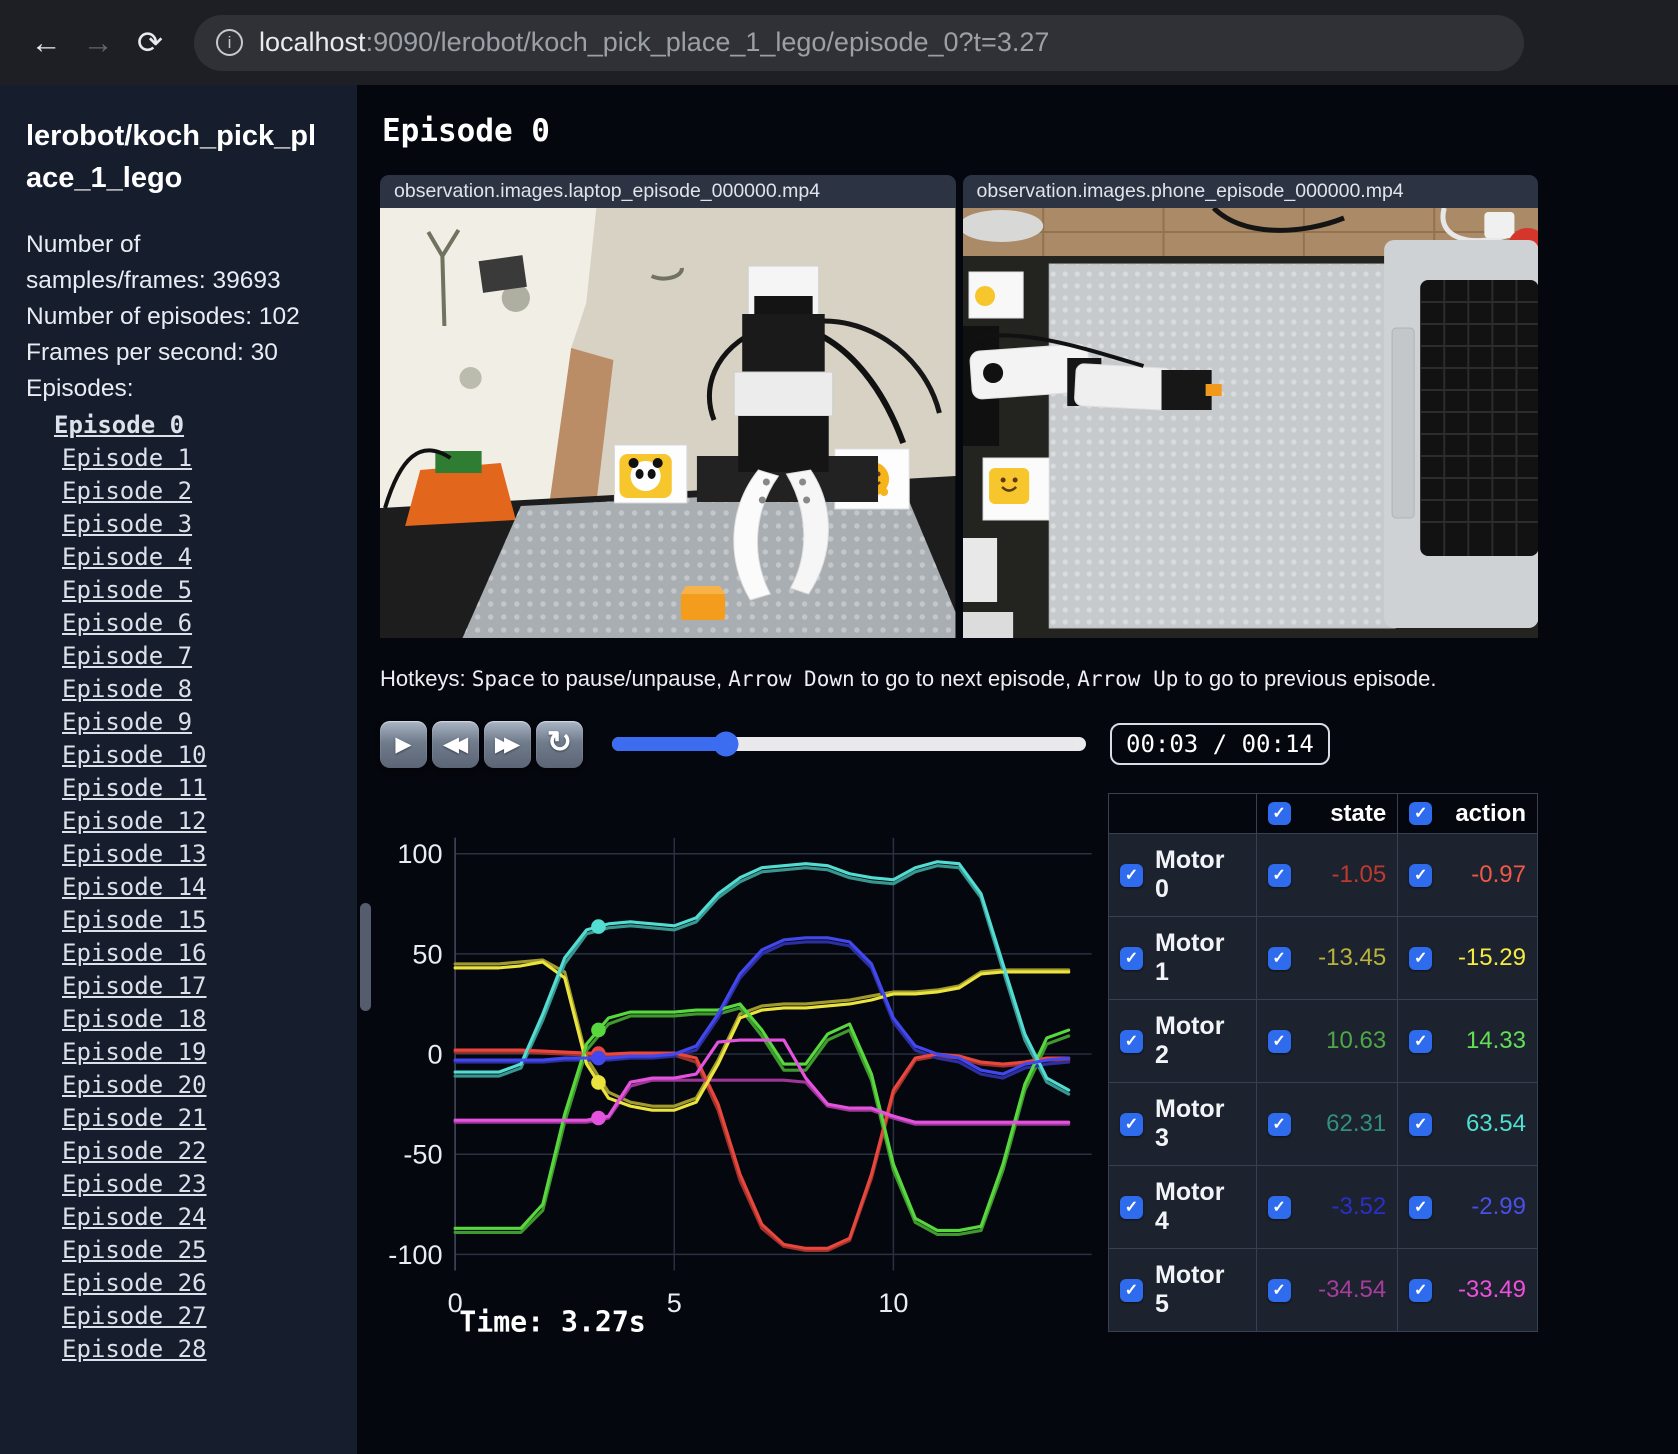 This screenshot has width=1678, height=1454. Describe the element at coordinates (1250, 423) in the screenshot. I see `phone-video` at that location.